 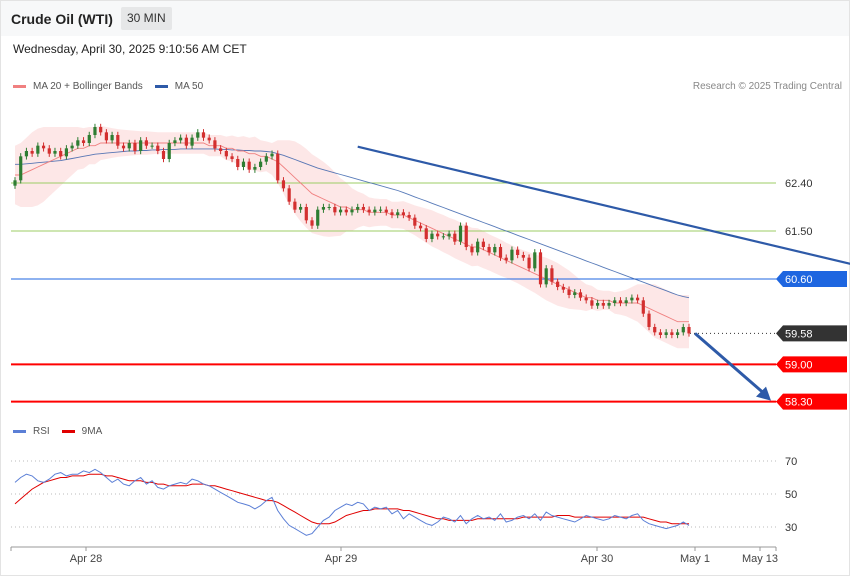 What do you see at coordinates (352, 502) in the screenshot?
I see `rsi-line` at bounding box center [352, 502].